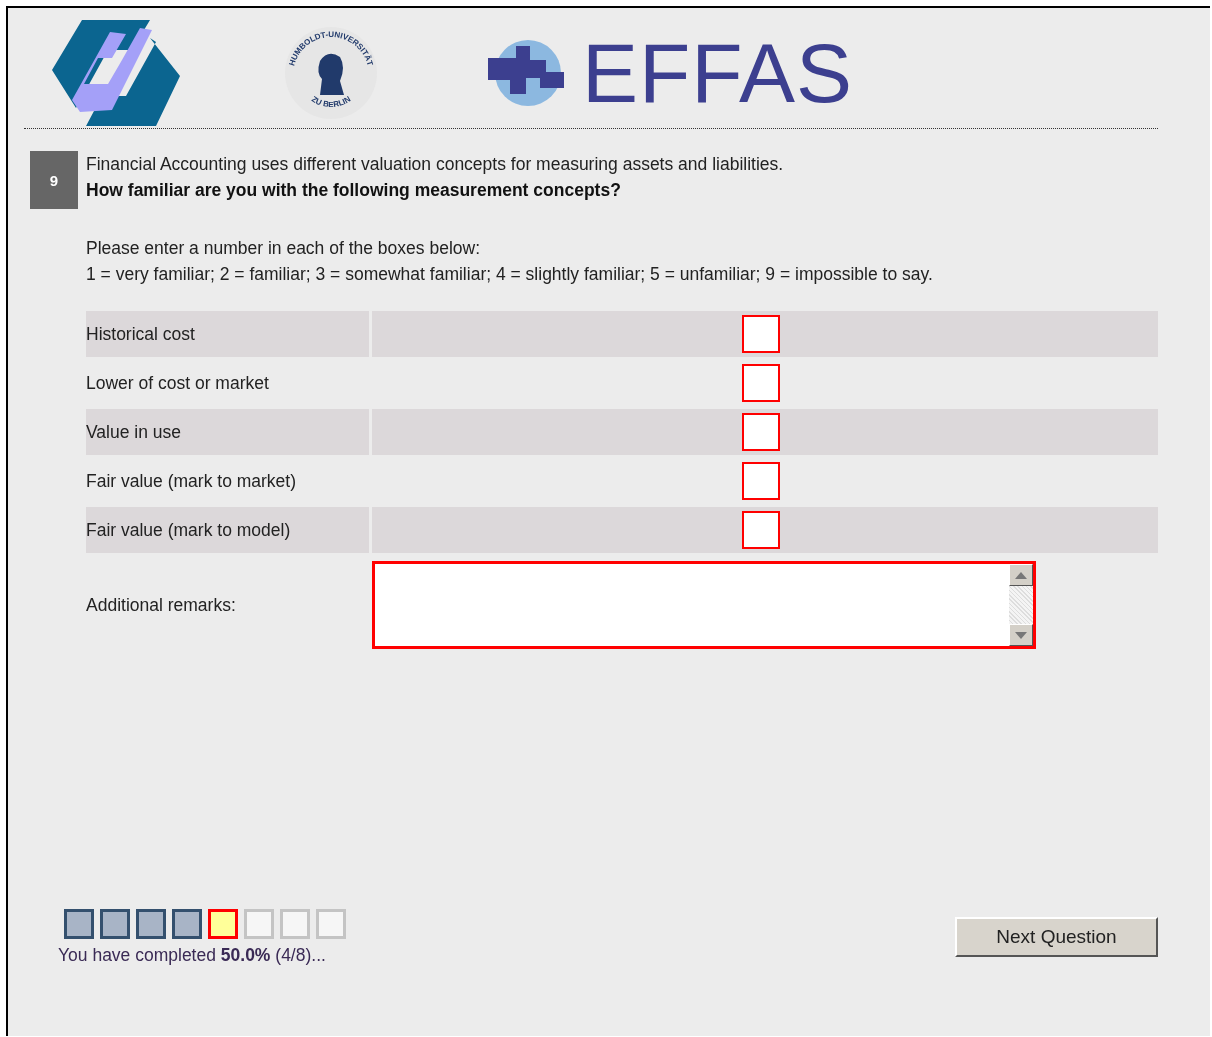 Image resolution: width=1212 pixels, height=1037 pixels. I want to click on item-label: Historical cost, so click(227, 334).